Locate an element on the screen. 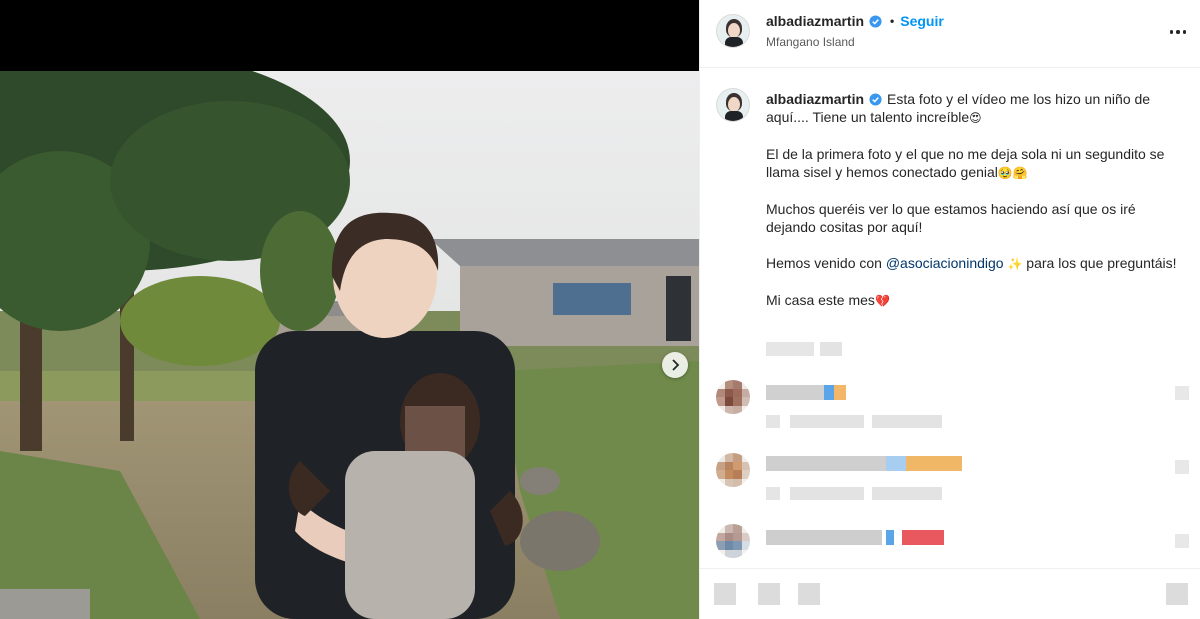 This screenshot has height=619, width=1200. post-author-row: albadiazmartin • Seguir is located at coordinates (855, 21).